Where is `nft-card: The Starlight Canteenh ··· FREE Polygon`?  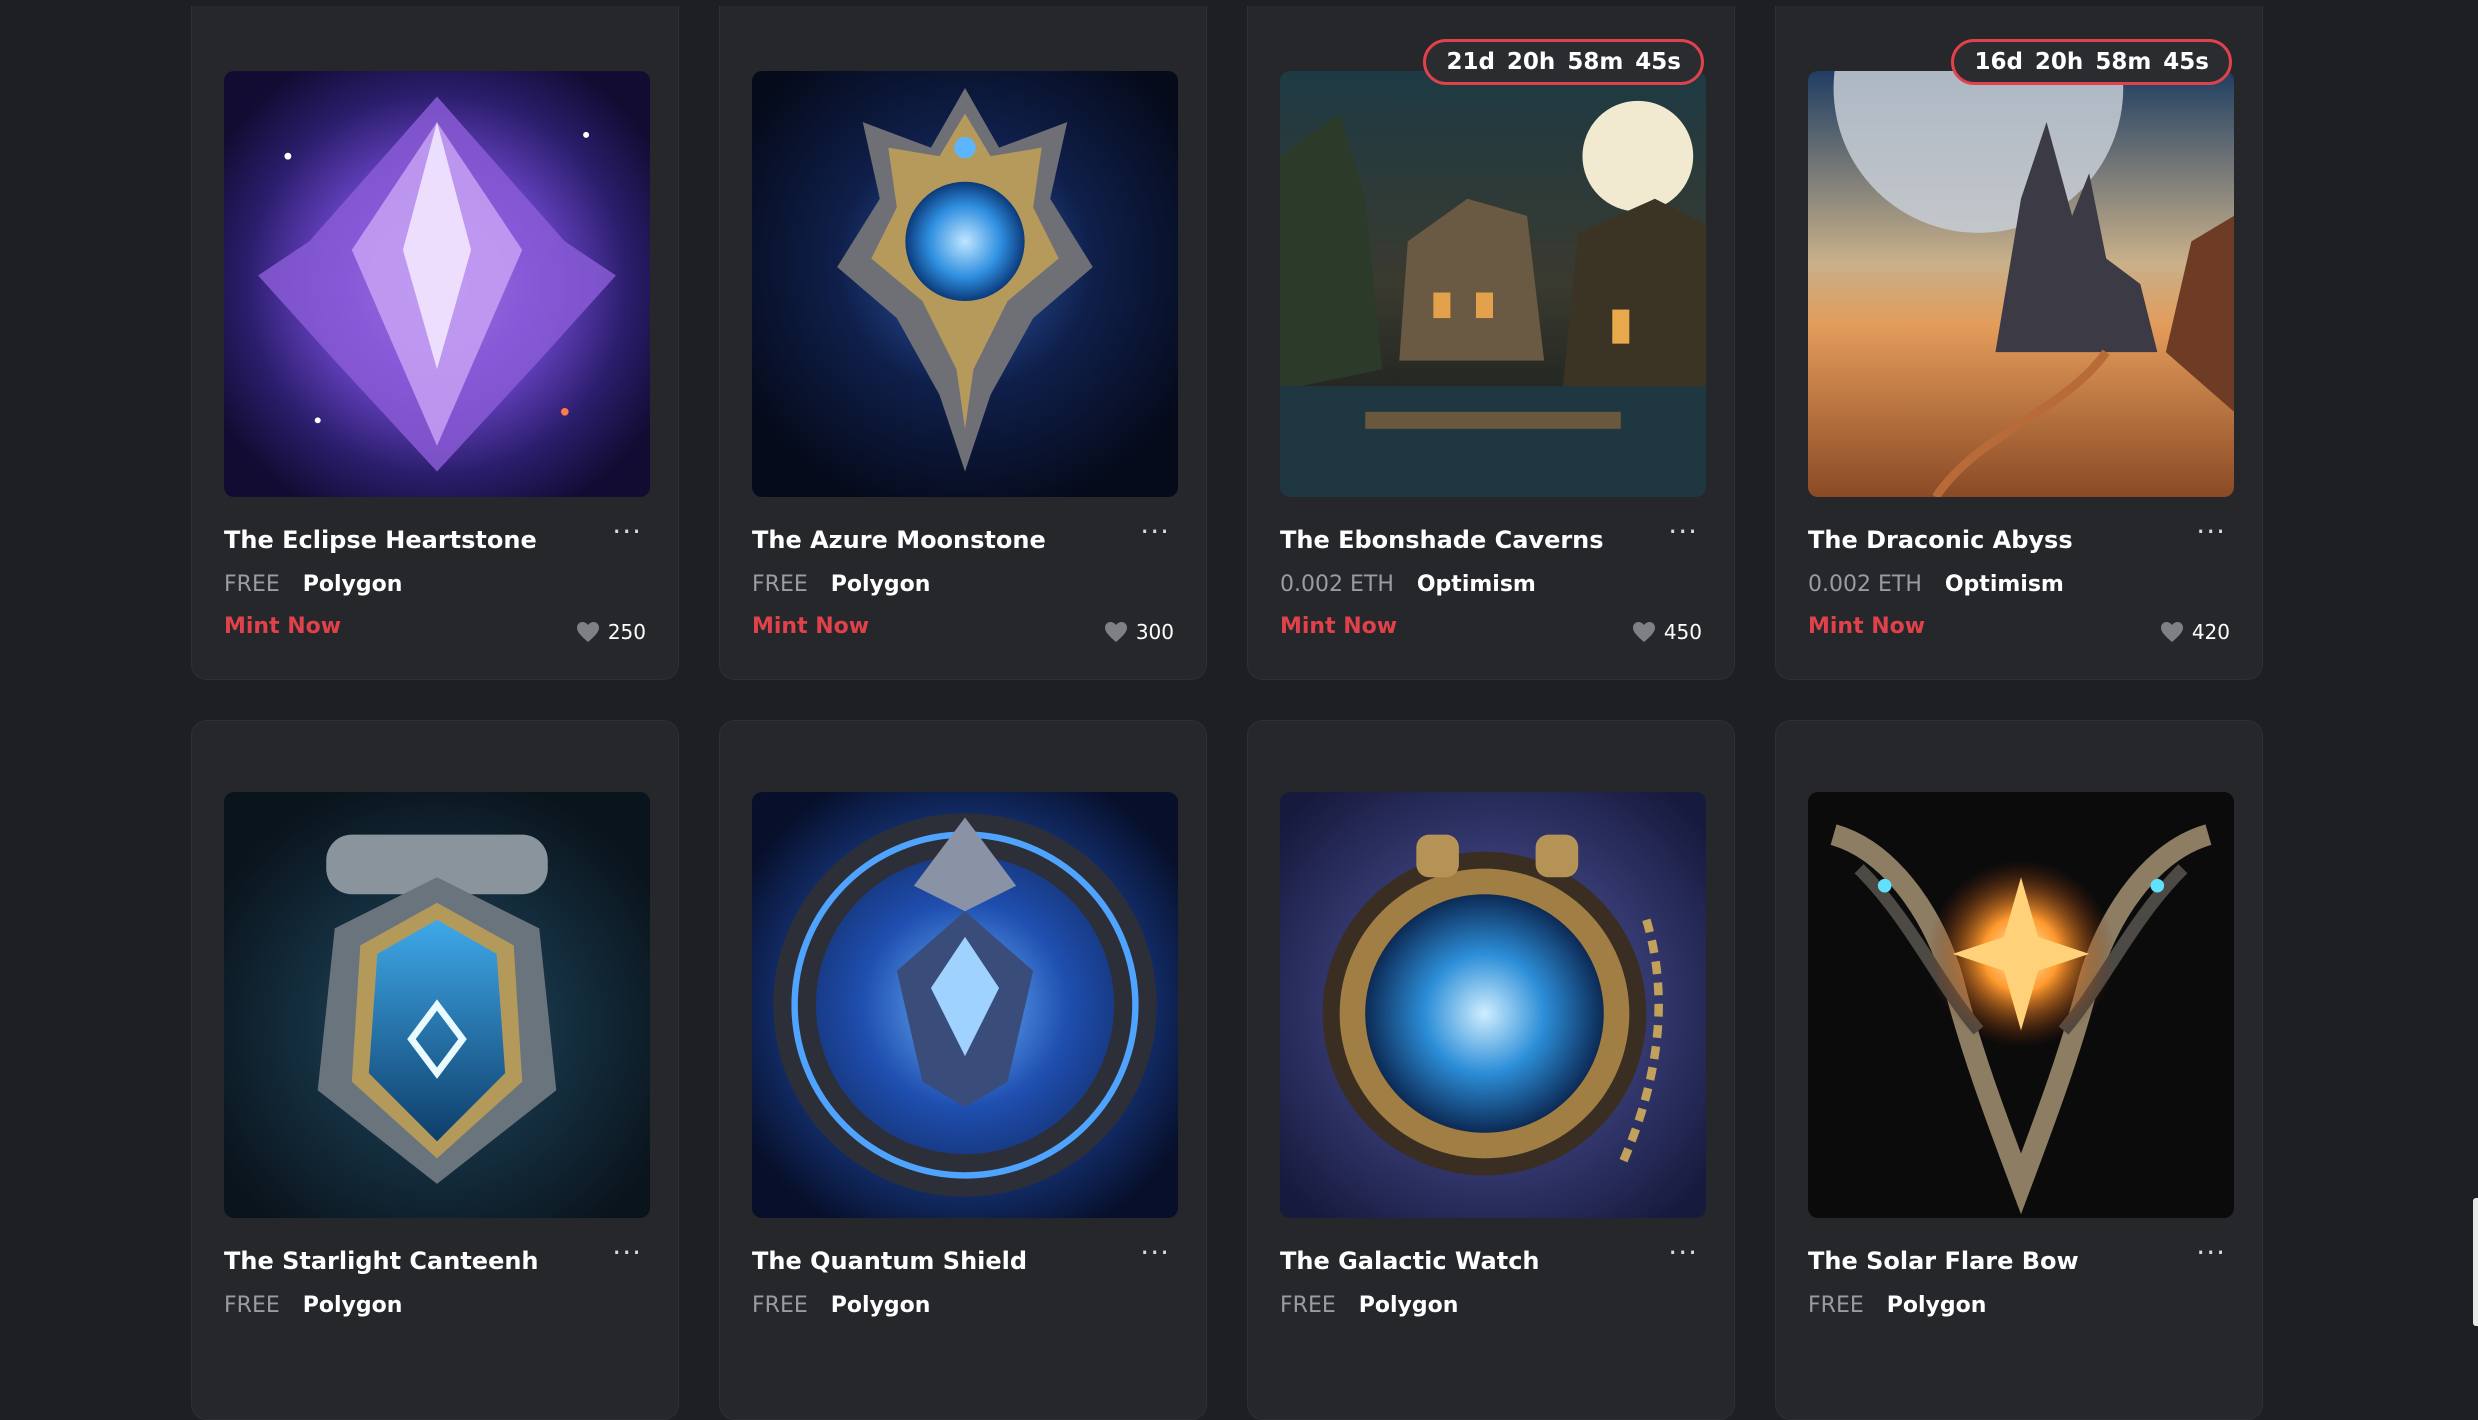
nft-card: The Starlight Canteenh ··· FREE Polygon is located at coordinates (435, 1070).